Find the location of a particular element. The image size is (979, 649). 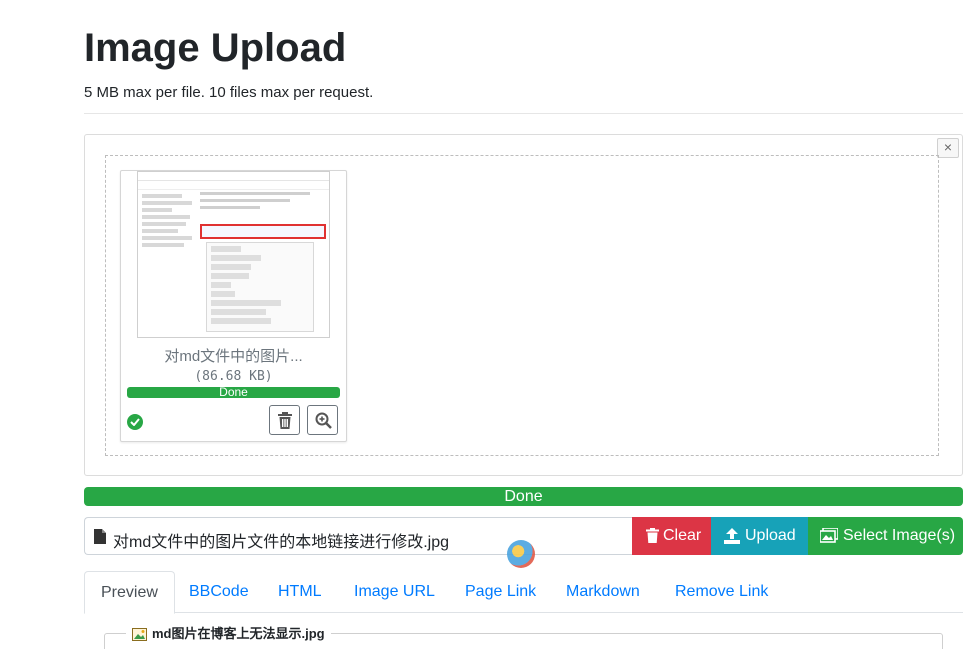

file-progress-bar: Done is located at coordinates (233, 392).